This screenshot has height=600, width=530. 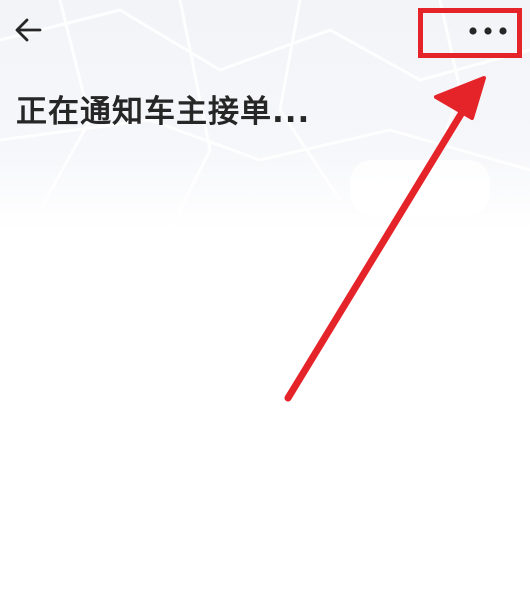 I want to click on more-horizontal-icon, so click(x=488, y=31).